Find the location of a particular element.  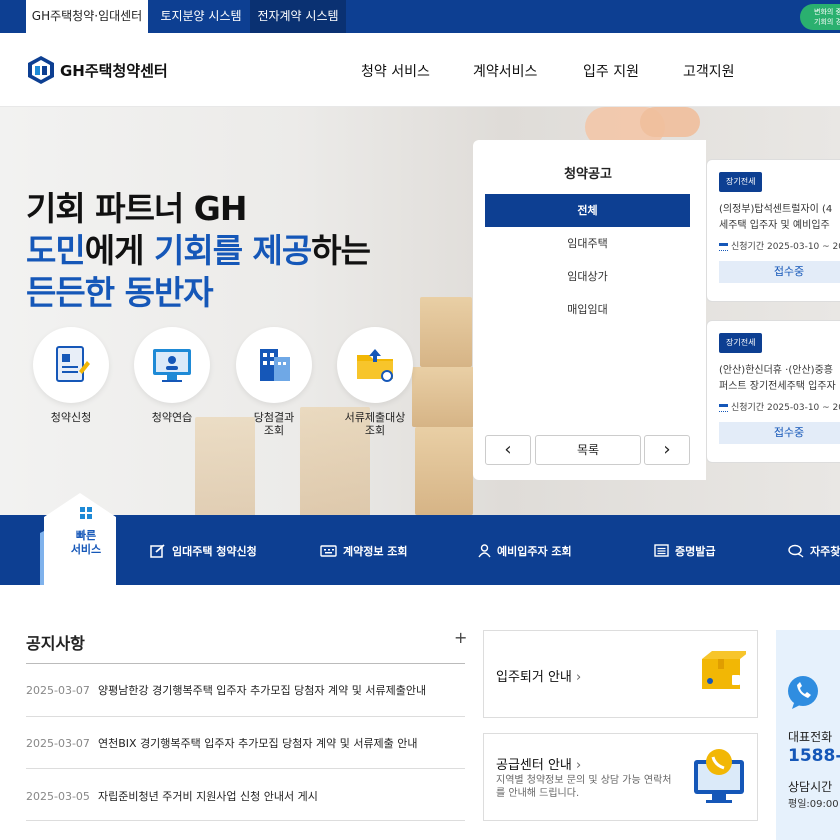

move-in-out-guide-label: 입주퇴거 안내 is located at coordinates (534, 677).